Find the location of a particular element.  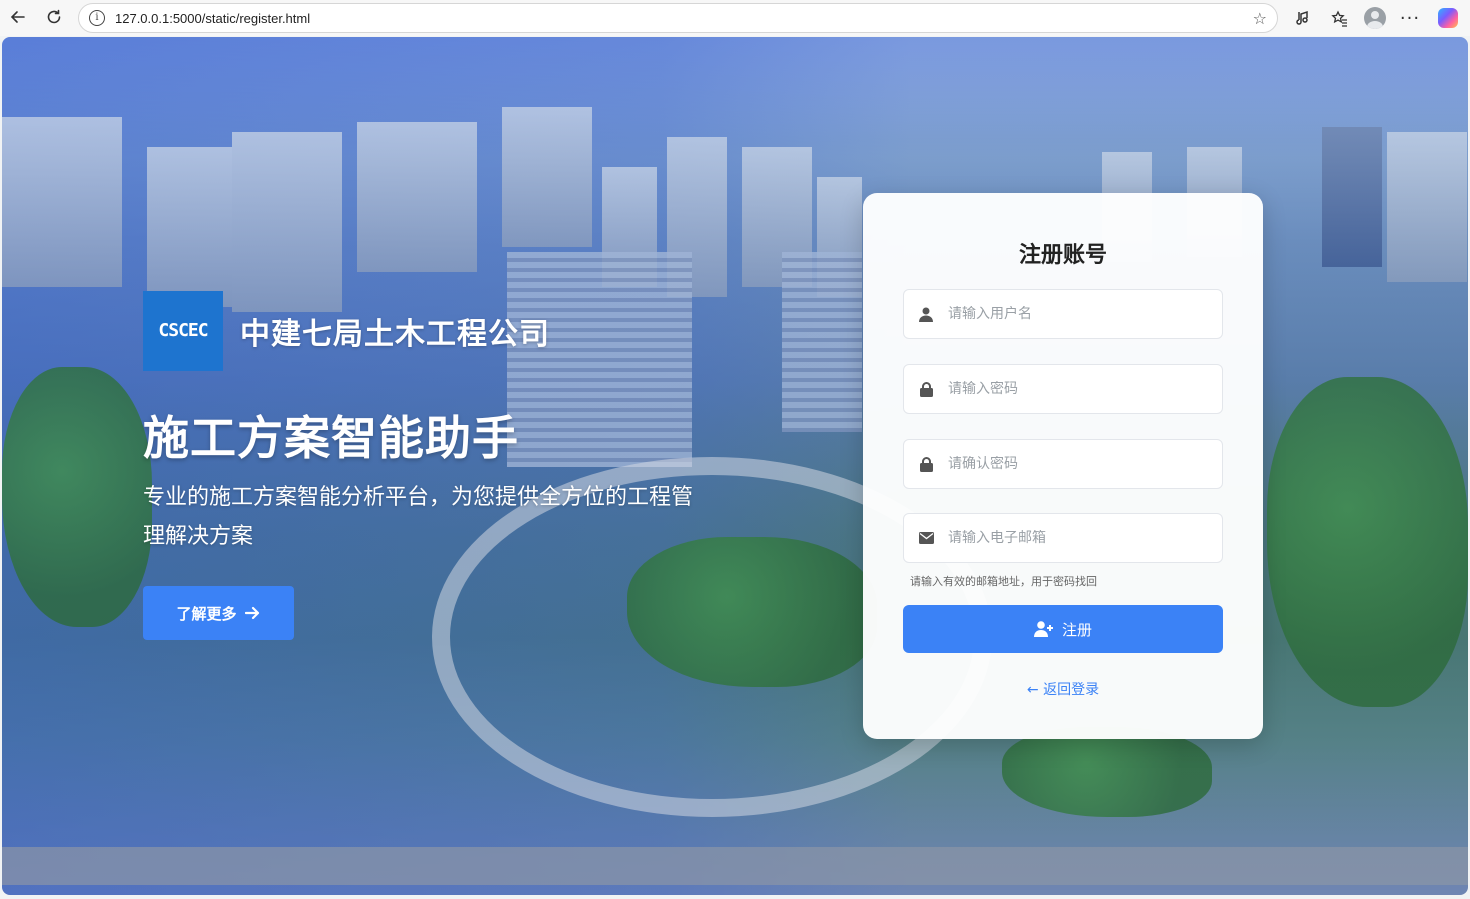

site-info-icon: i is located at coordinates (97, 18).